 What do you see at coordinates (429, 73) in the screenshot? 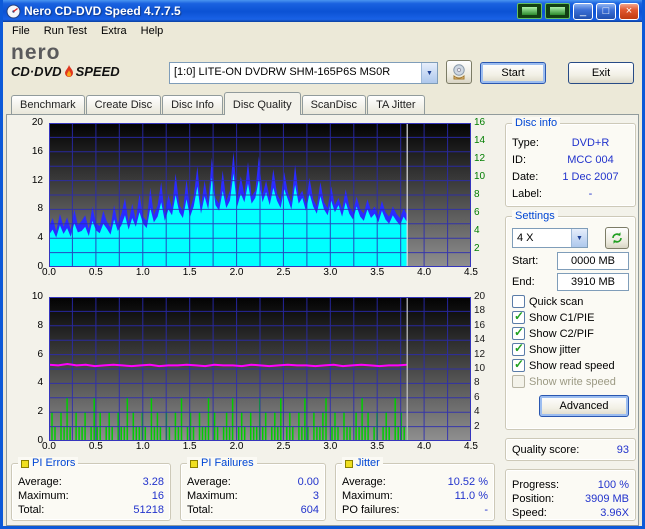
I see `drive-dropdown-arrow-icon: ▼` at bounding box center [429, 73].